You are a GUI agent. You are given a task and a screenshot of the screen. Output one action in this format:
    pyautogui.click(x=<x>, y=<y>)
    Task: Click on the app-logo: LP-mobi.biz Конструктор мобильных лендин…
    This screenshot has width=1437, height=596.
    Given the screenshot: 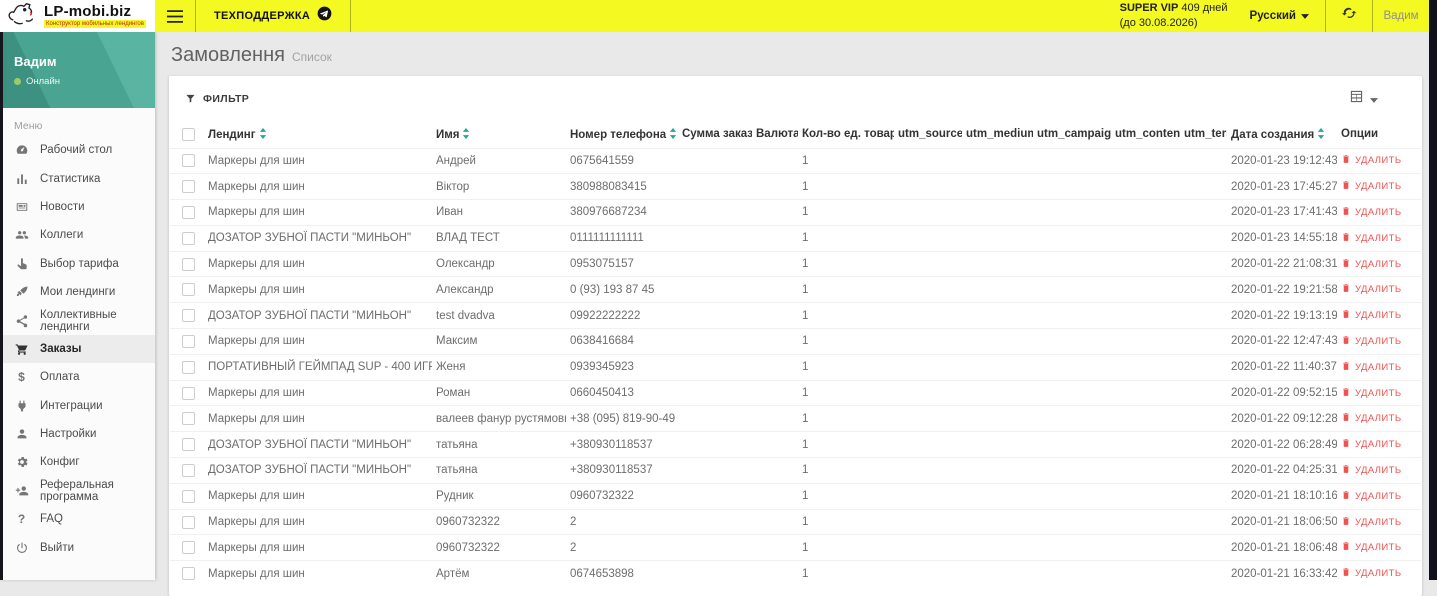 What is the action you would take?
    pyautogui.click(x=77, y=16)
    